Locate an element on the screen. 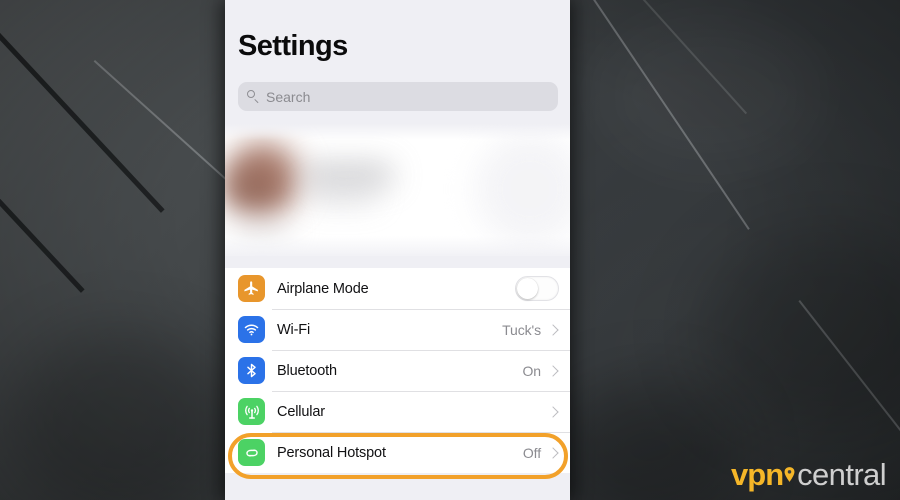  settings-row-cellular: Cellular is located at coordinates (397, 411).